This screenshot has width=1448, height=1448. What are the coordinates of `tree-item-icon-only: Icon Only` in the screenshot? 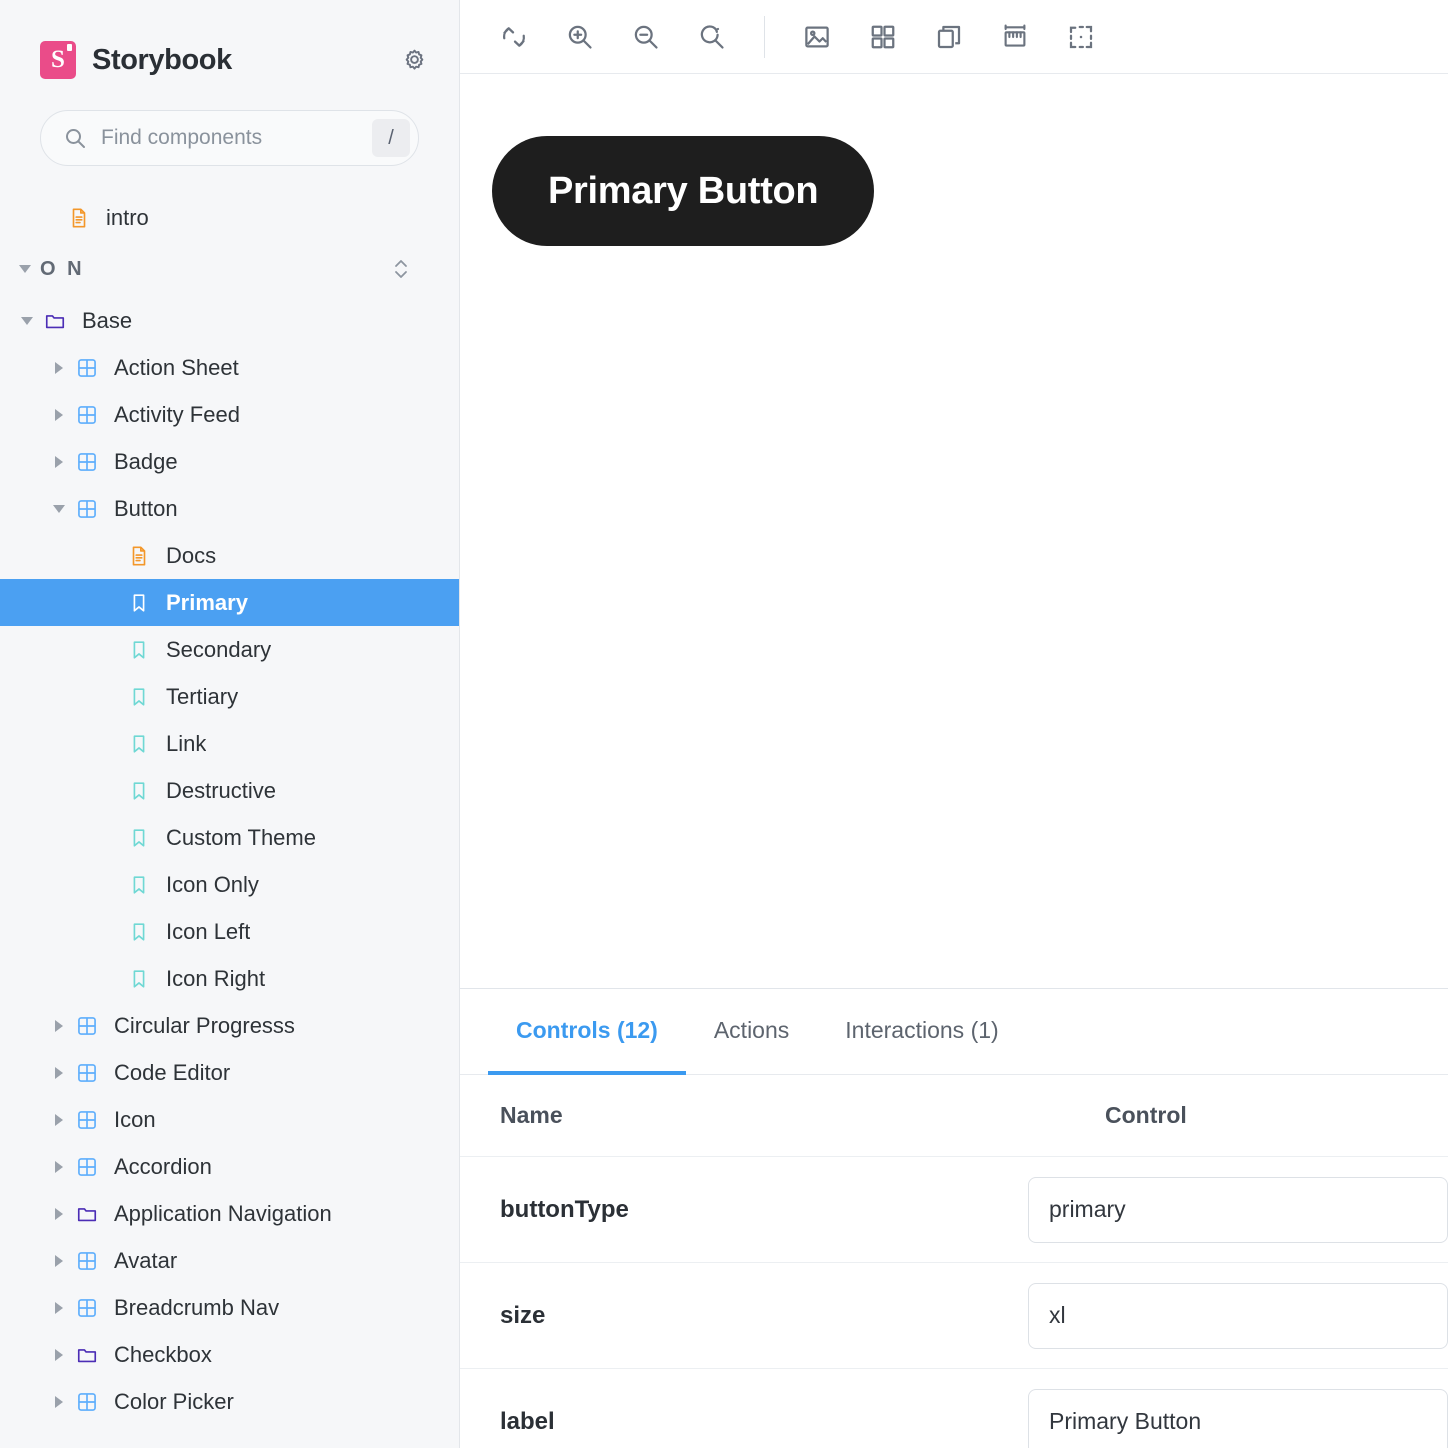 It's located at (229, 884).